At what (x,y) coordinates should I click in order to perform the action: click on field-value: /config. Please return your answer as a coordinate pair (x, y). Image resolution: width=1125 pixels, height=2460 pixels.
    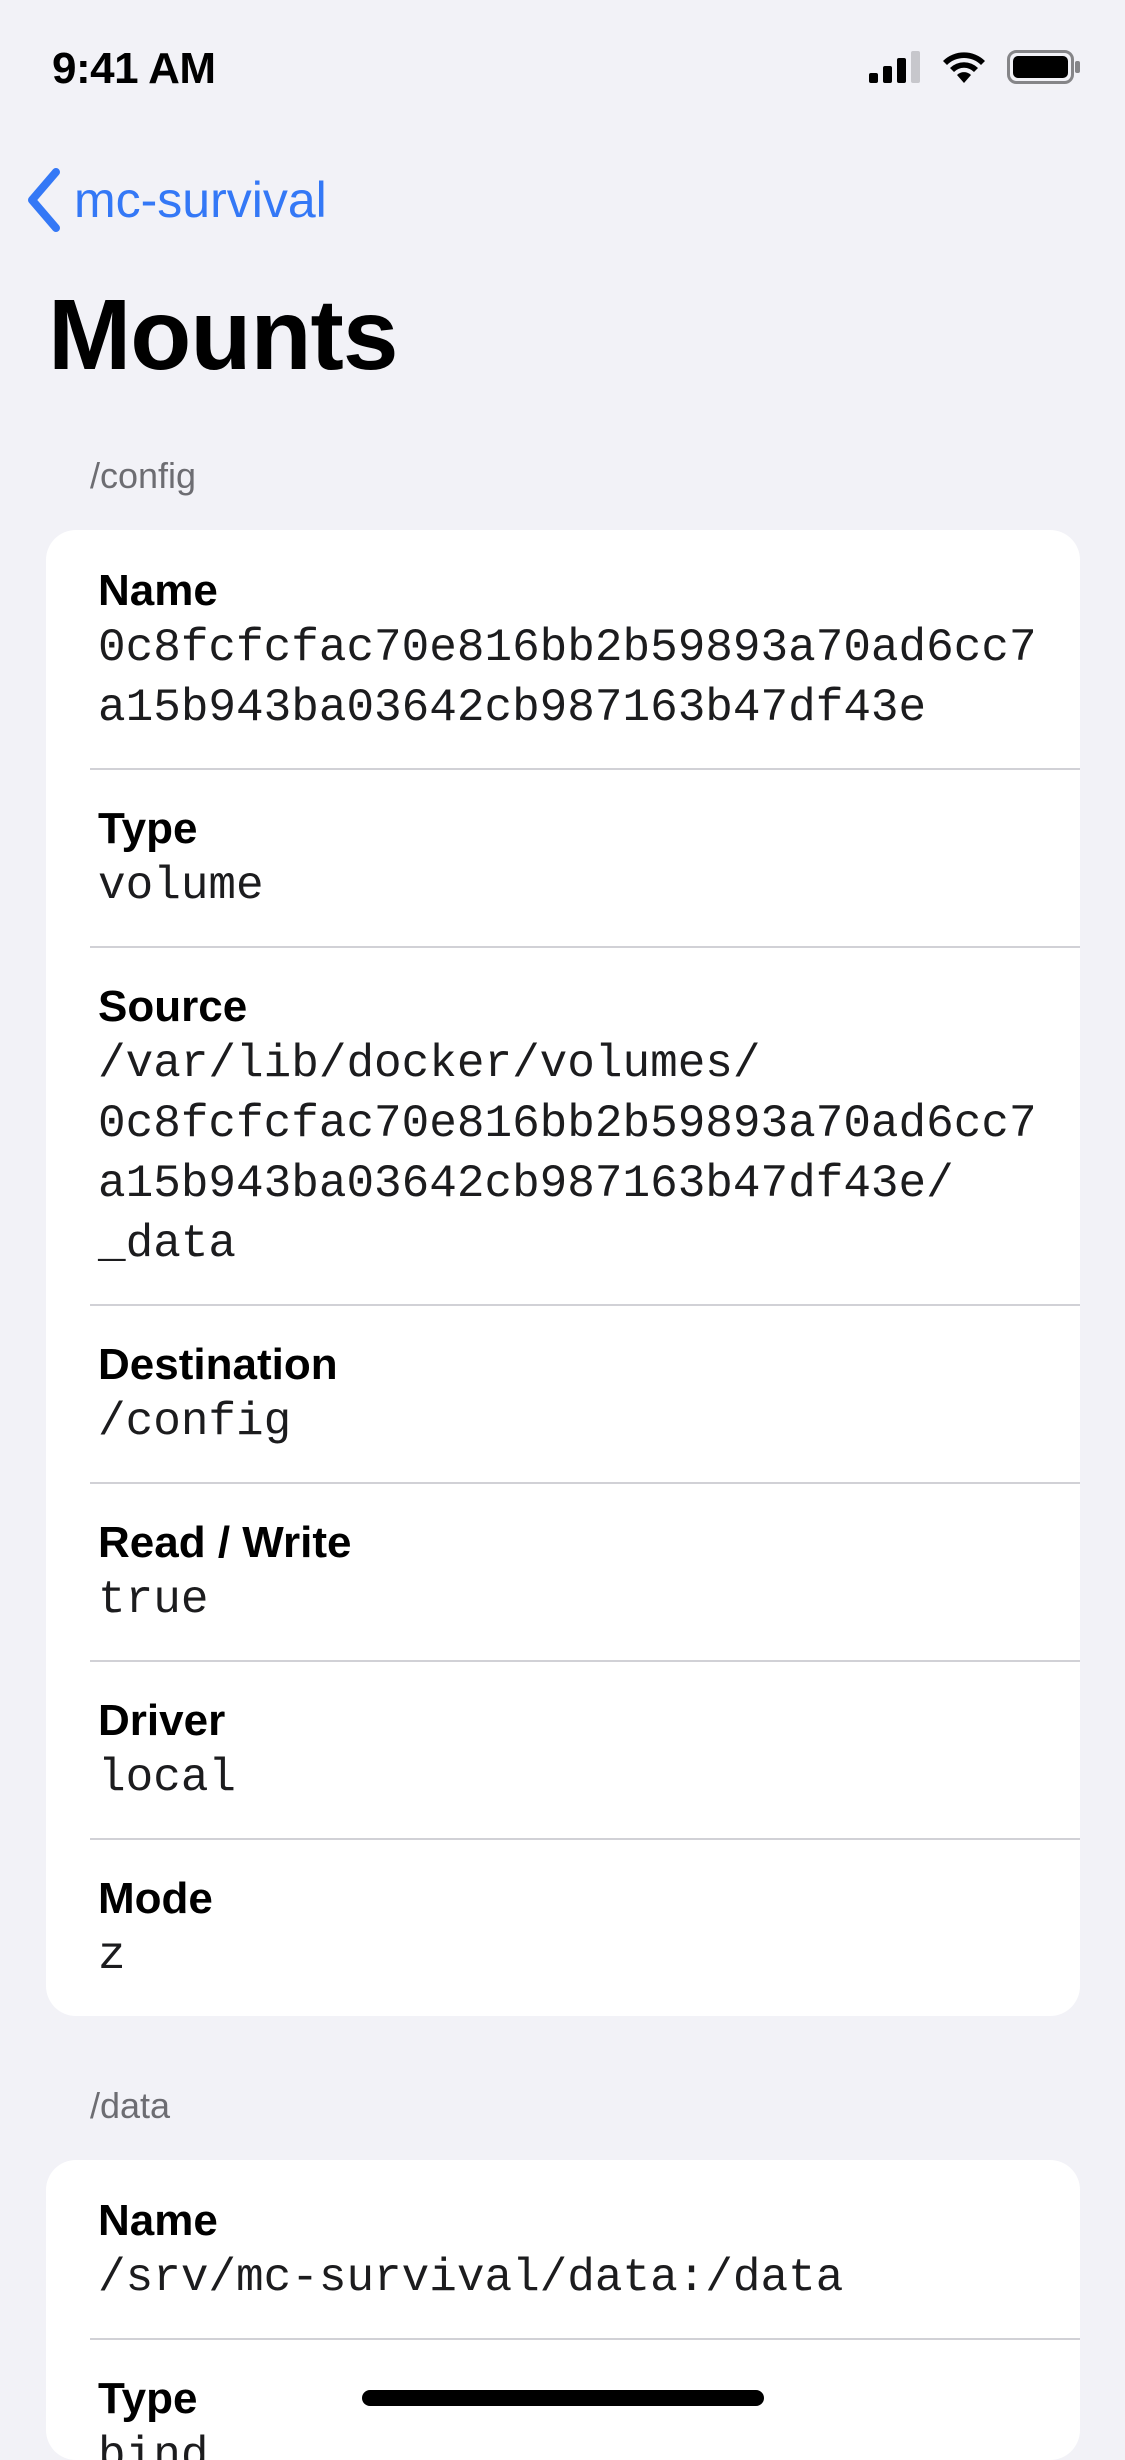
    Looking at the image, I should click on (195, 1422).